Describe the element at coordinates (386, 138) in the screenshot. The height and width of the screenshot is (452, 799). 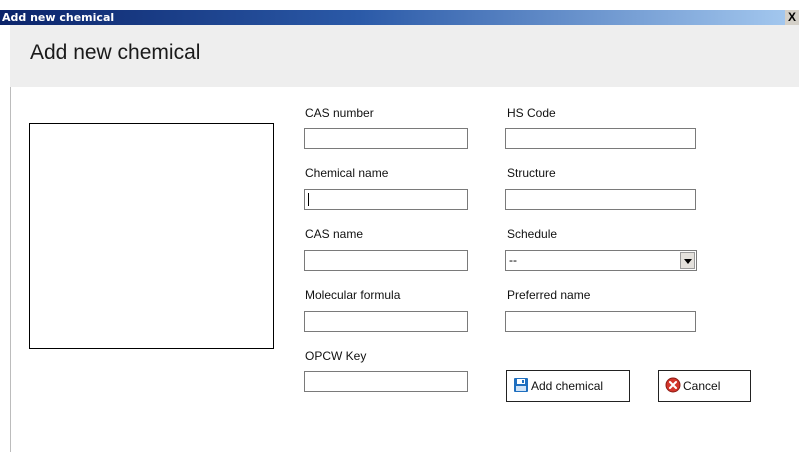
I see `cas-number-input` at that location.